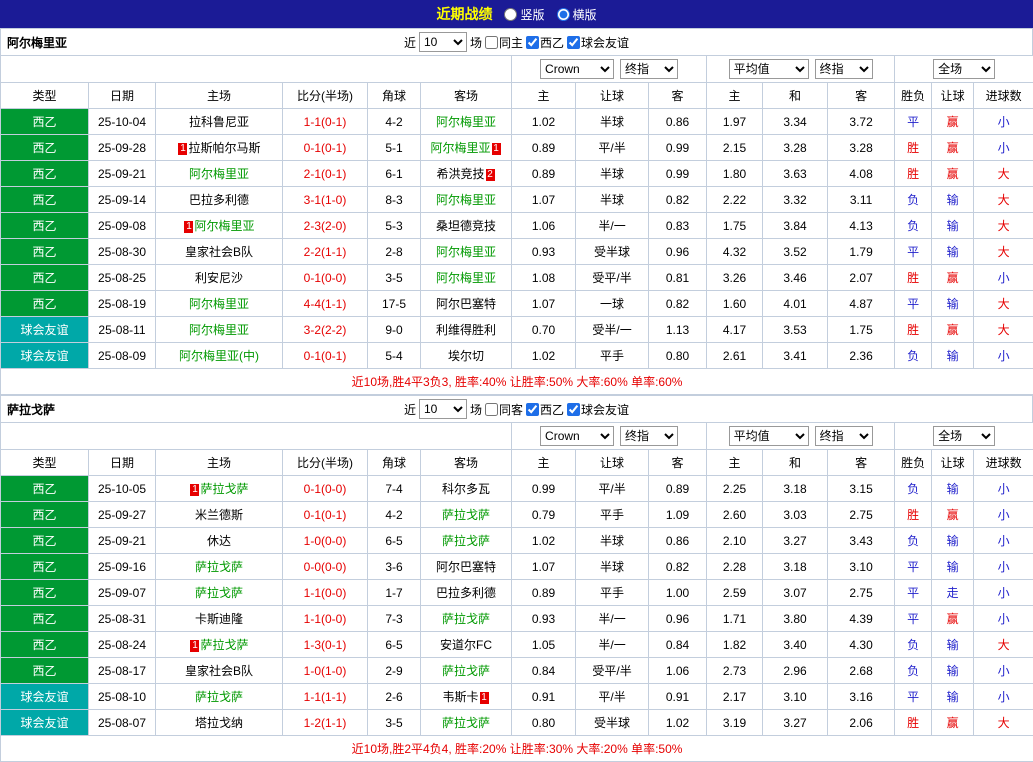 This screenshot has width=1033, height=762. What do you see at coordinates (461, 174) in the screenshot?
I see `team-name-text: 希洪竞技` at bounding box center [461, 174].